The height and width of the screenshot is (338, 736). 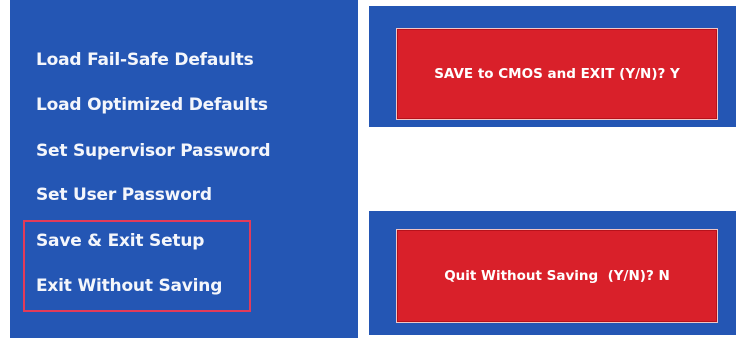 I want to click on menu-item-set-supervisor-password: Set Supervisor Password, so click(x=153, y=151).